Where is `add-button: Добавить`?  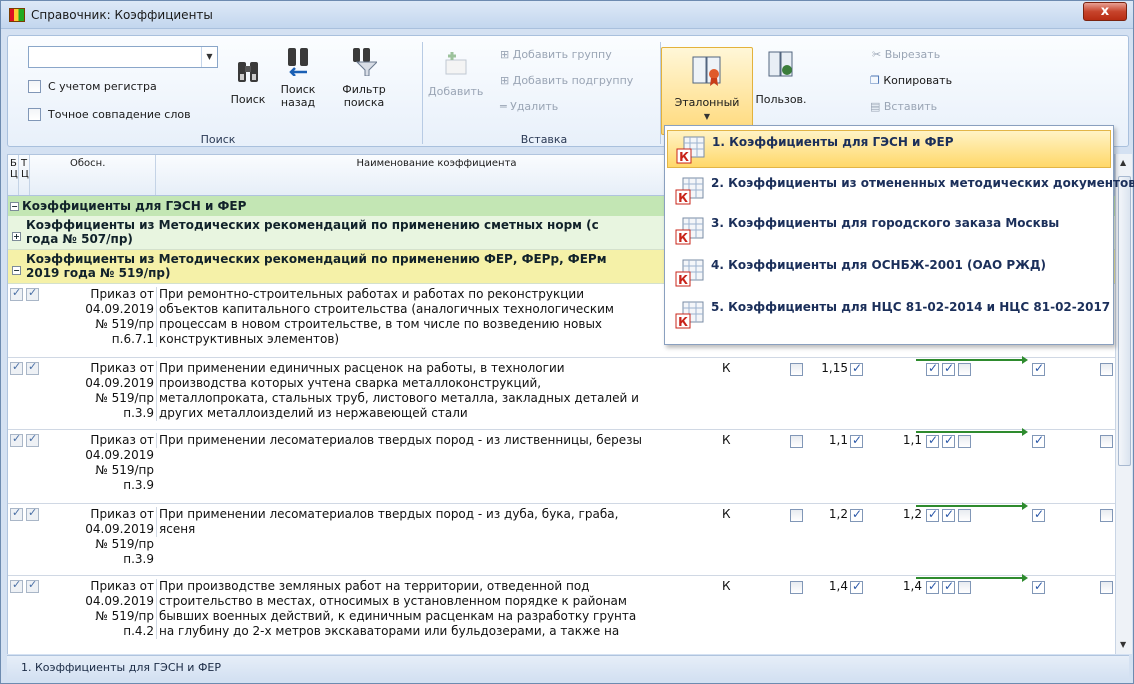
add-button: Добавить is located at coordinates (455, 73).